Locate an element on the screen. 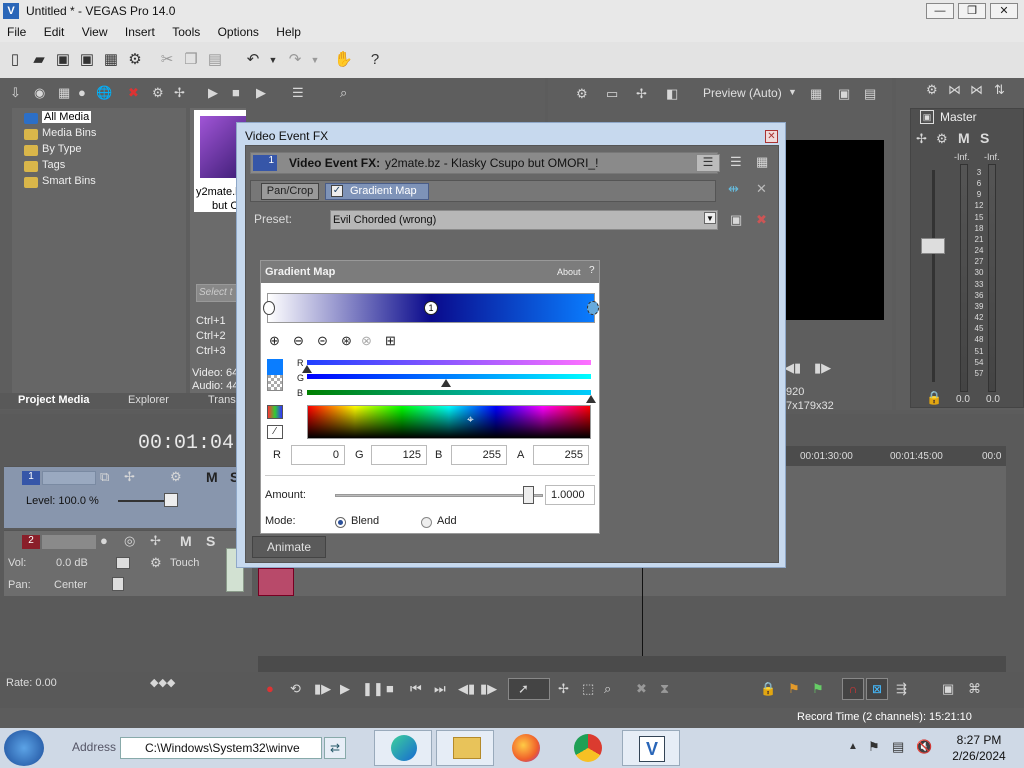 This screenshot has height=768, width=1024. r-value-input: 0 is located at coordinates (318, 455).